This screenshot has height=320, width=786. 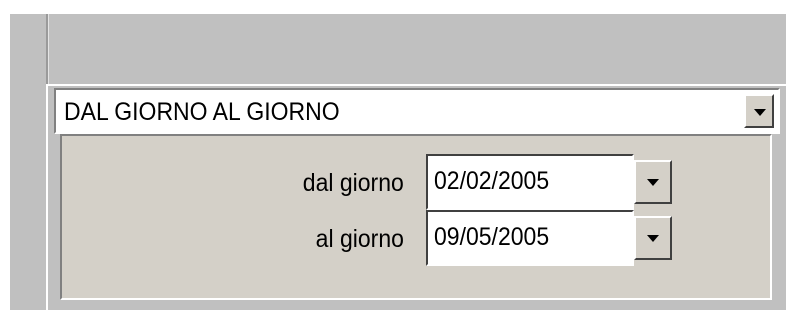 I want to click on from-date-value: 02/02/2005, so click(x=492, y=181).